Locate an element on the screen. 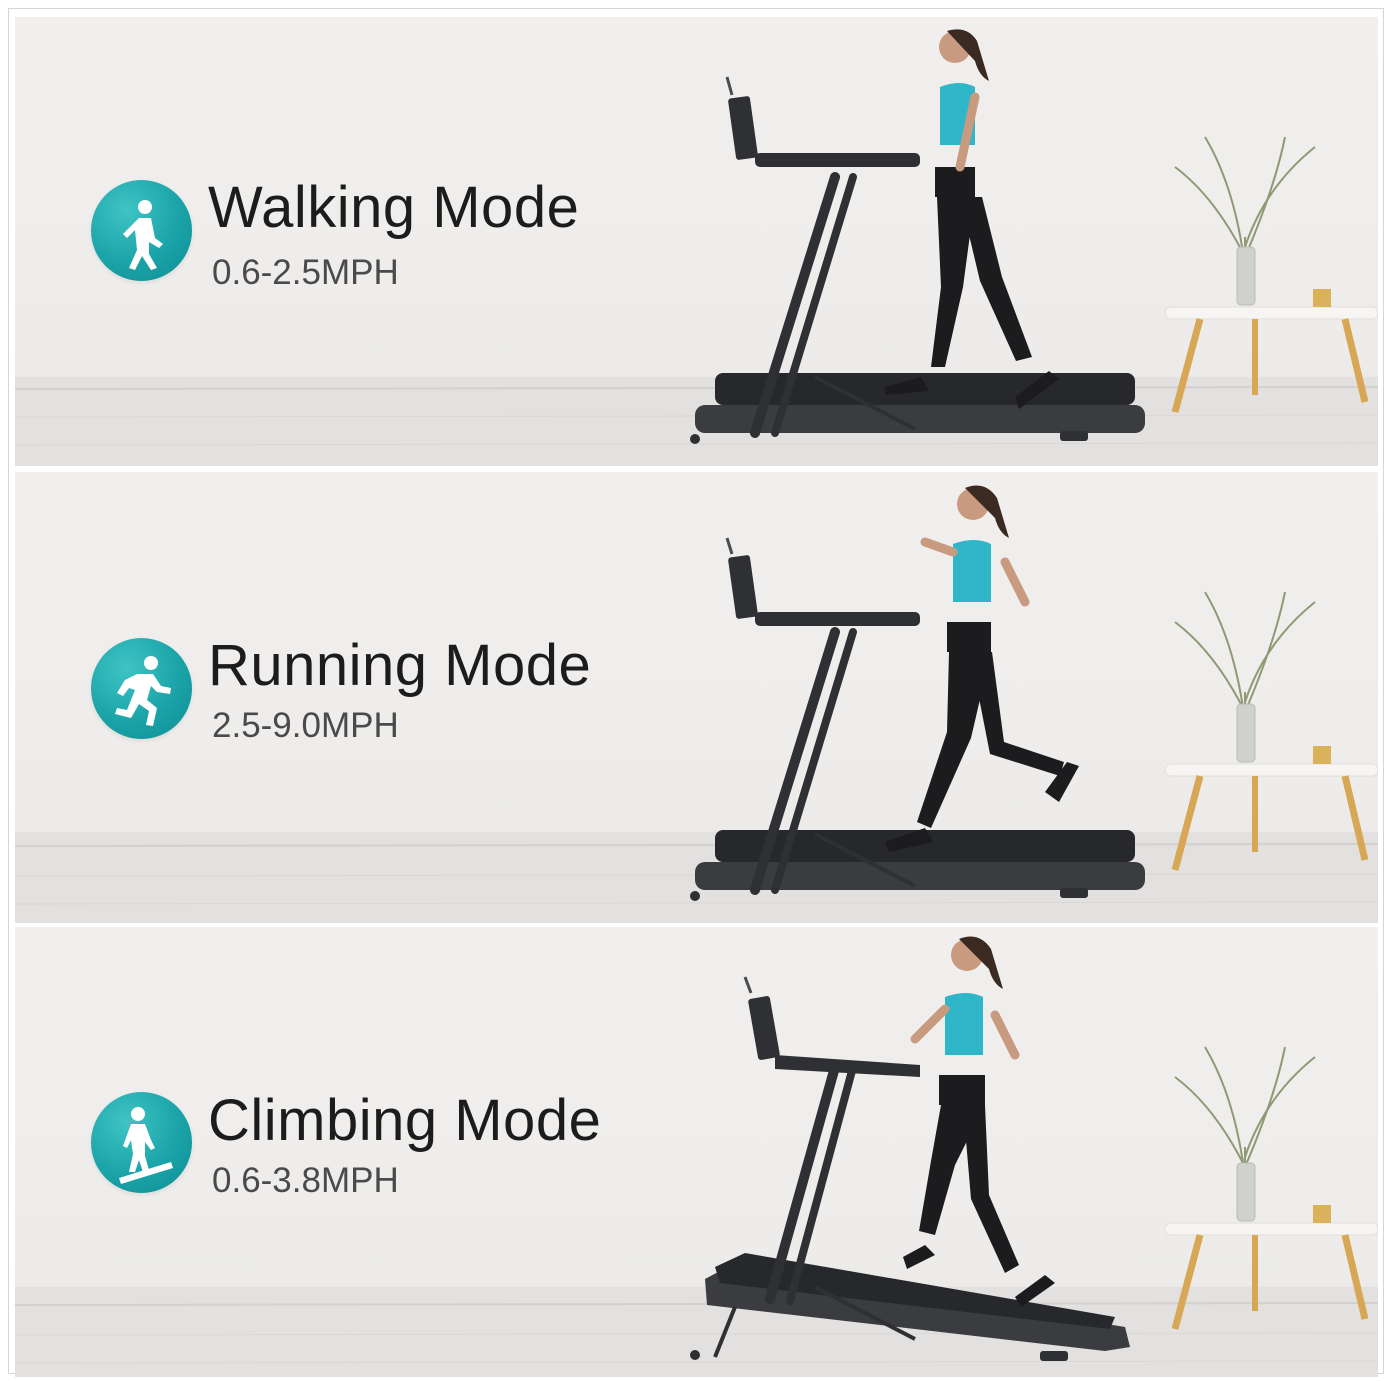  walking-mode-title: Walking Mode is located at coordinates (394, 207).